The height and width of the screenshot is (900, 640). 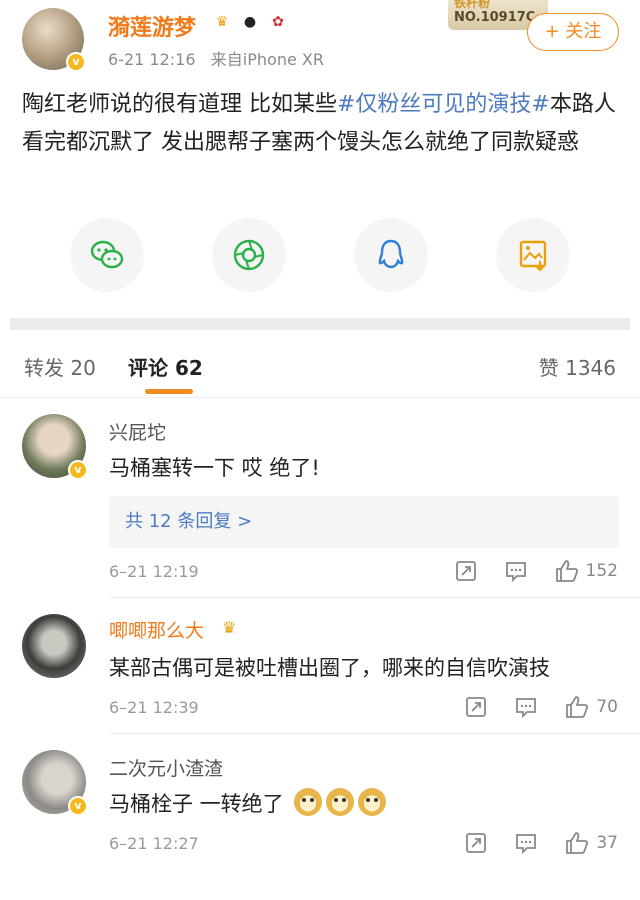 I want to click on comment-time: 6–21 12:19, so click(x=154, y=571).